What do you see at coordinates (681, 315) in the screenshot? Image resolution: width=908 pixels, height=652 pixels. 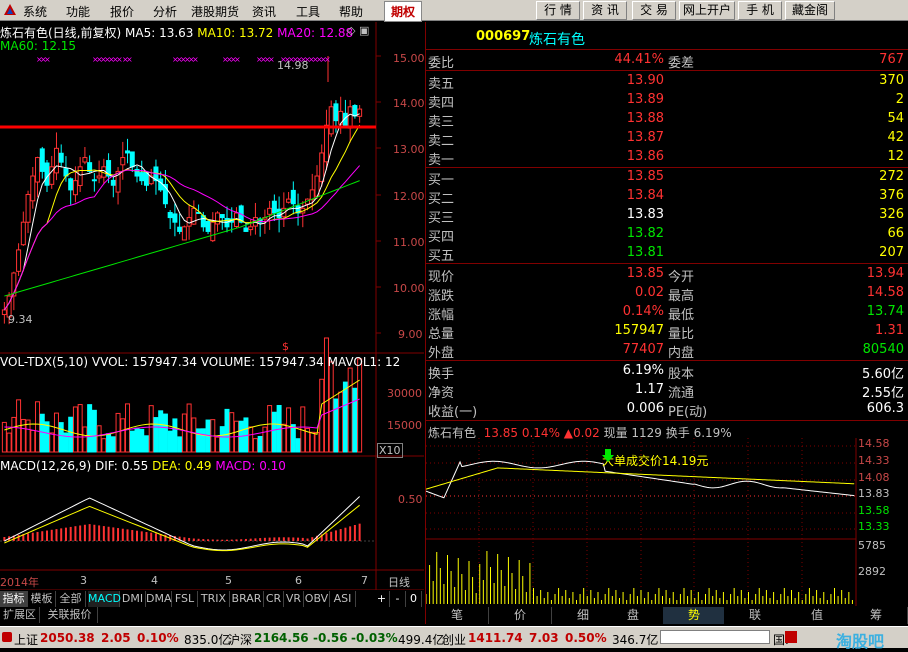 I see `stat-label: 最低` at bounding box center [681, 315].